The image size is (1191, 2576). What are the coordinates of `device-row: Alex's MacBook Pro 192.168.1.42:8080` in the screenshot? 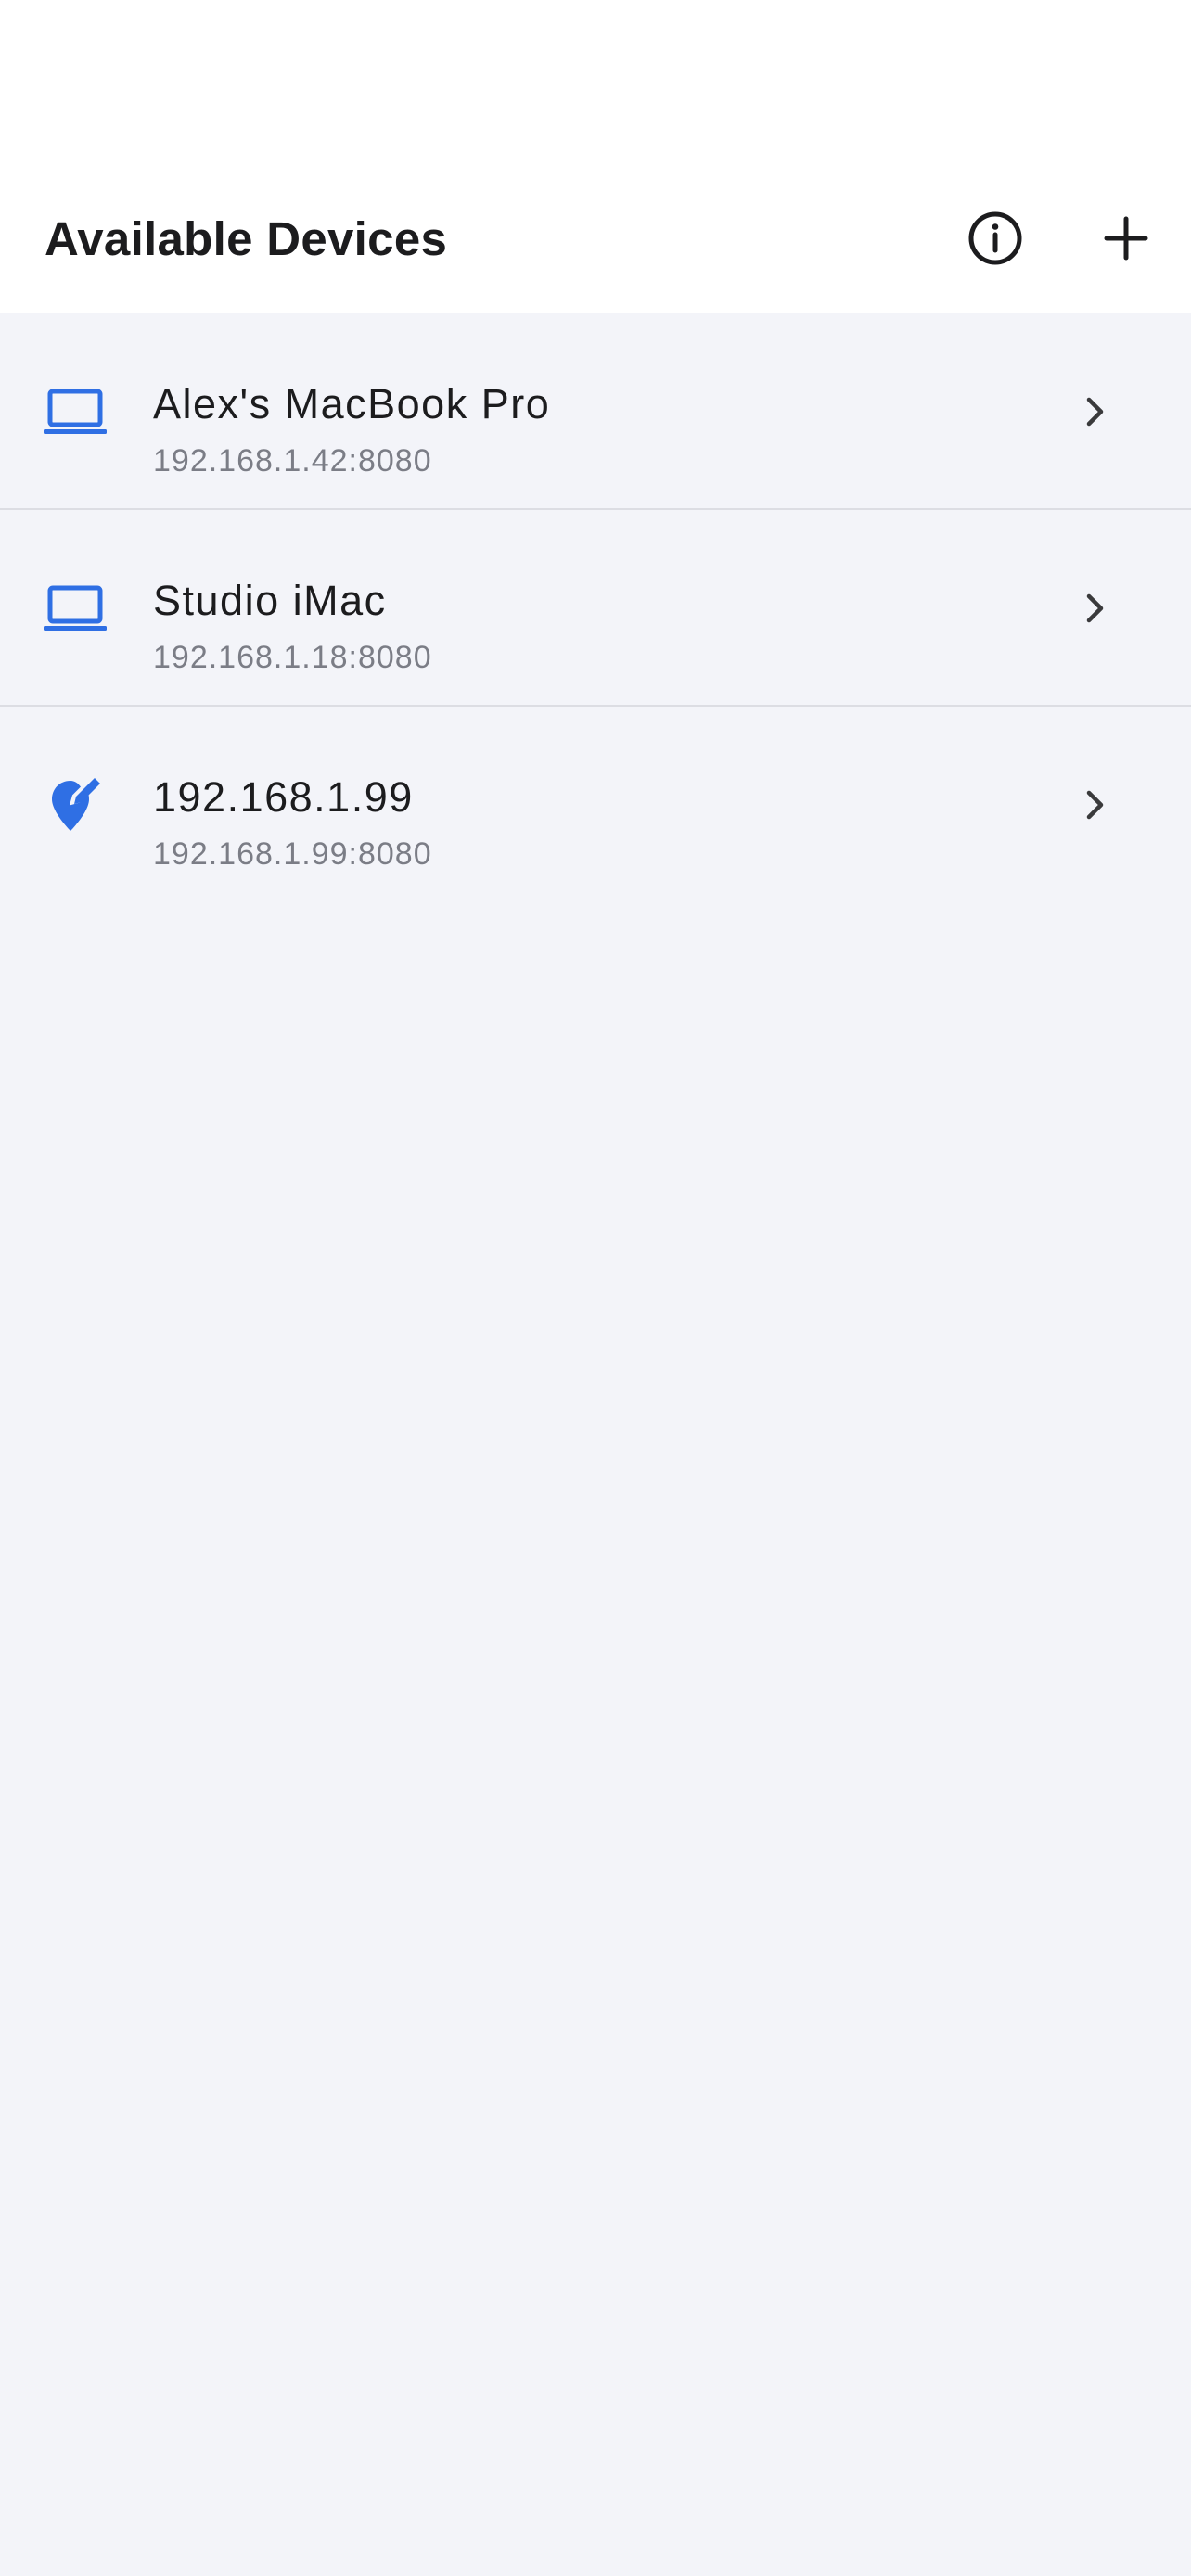 It's located at (595, 411).